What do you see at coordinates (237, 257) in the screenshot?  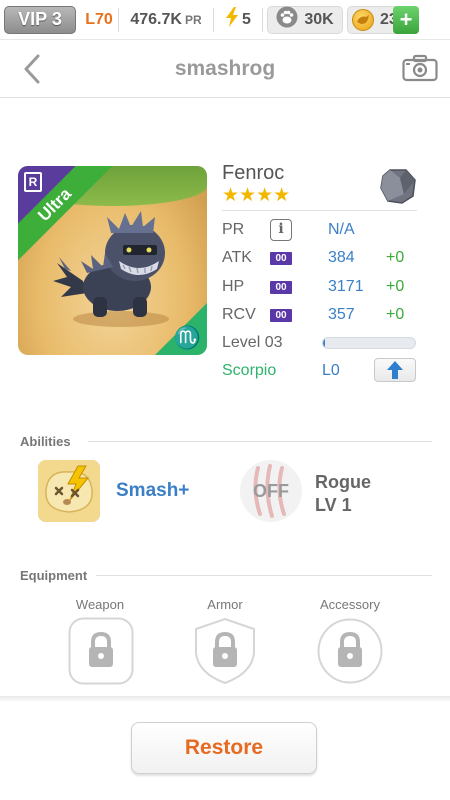 I see `stat-label: ATK` at bounding box center [237, 257].